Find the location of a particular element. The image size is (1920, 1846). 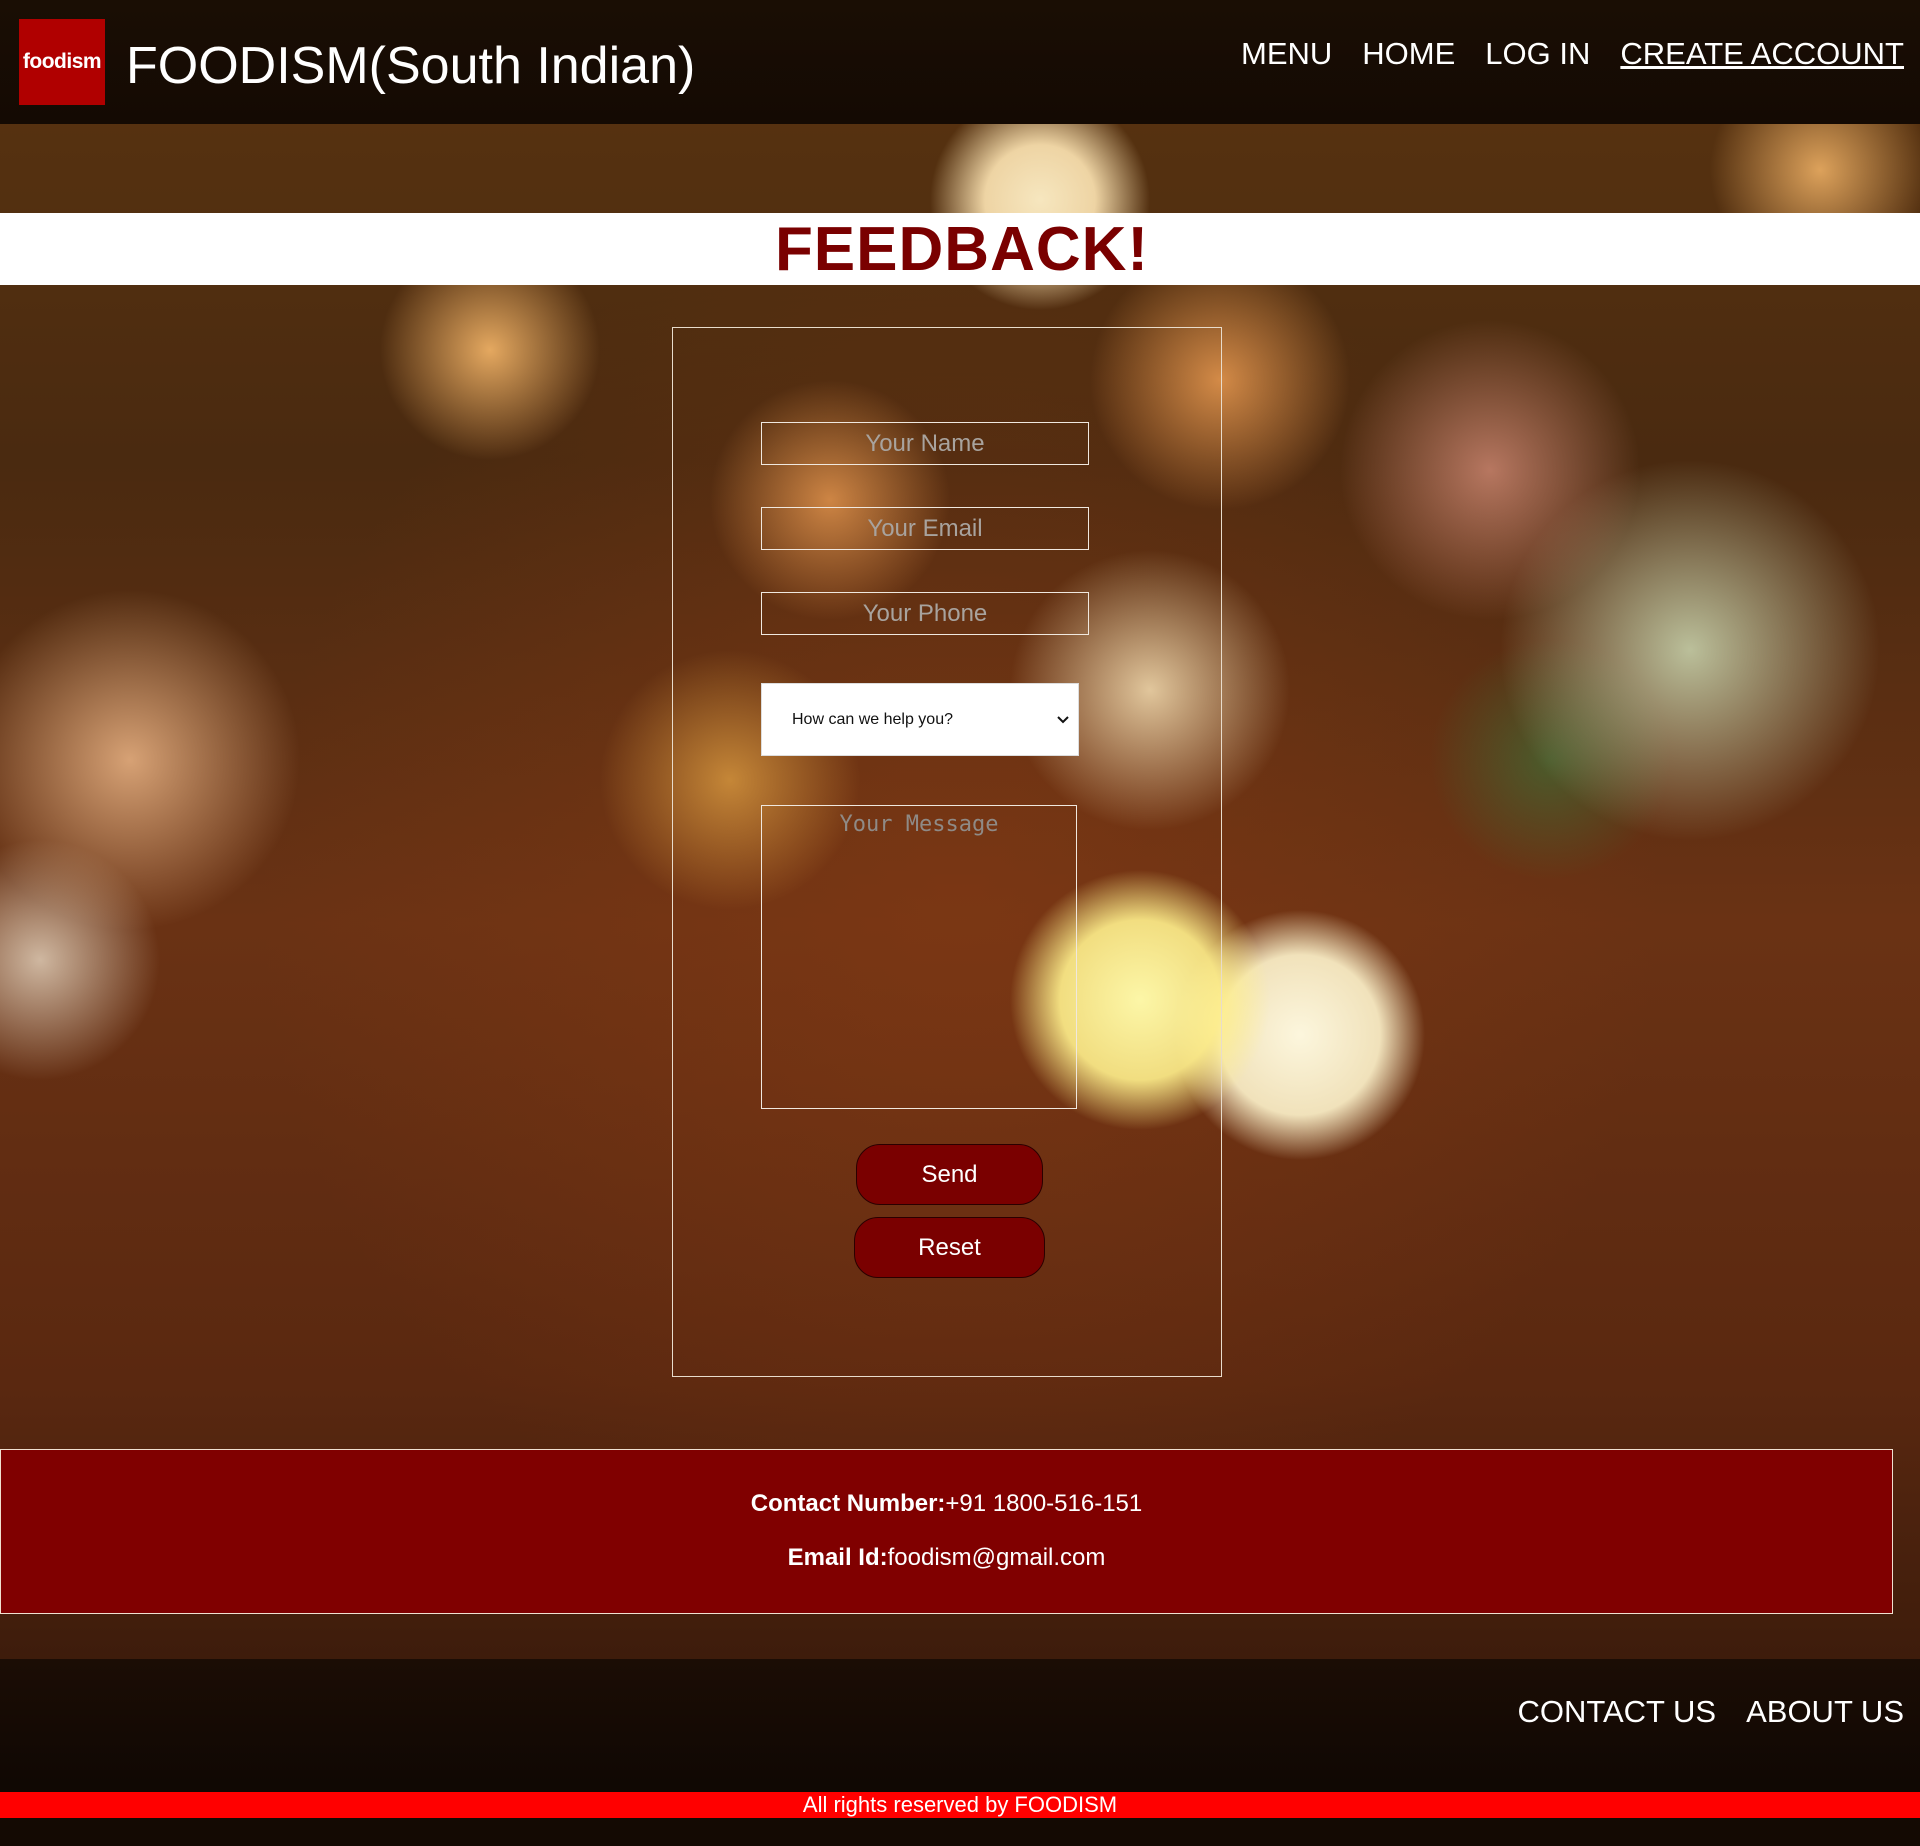

contact-email-value: foodism@gmail.com is located at coordinates (996, 1557).